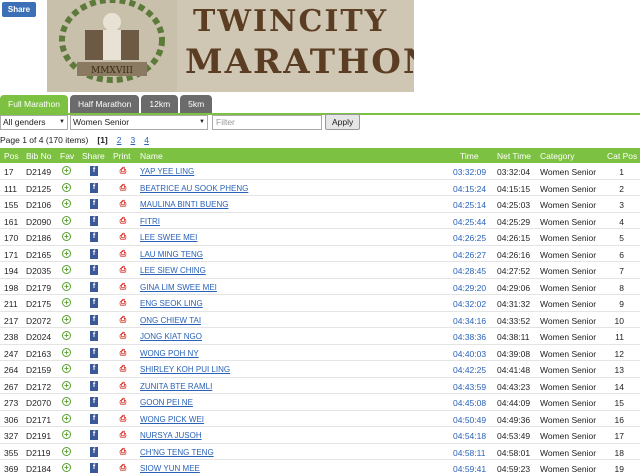  I want to click on page-link-3: 3, so click(132, 140).